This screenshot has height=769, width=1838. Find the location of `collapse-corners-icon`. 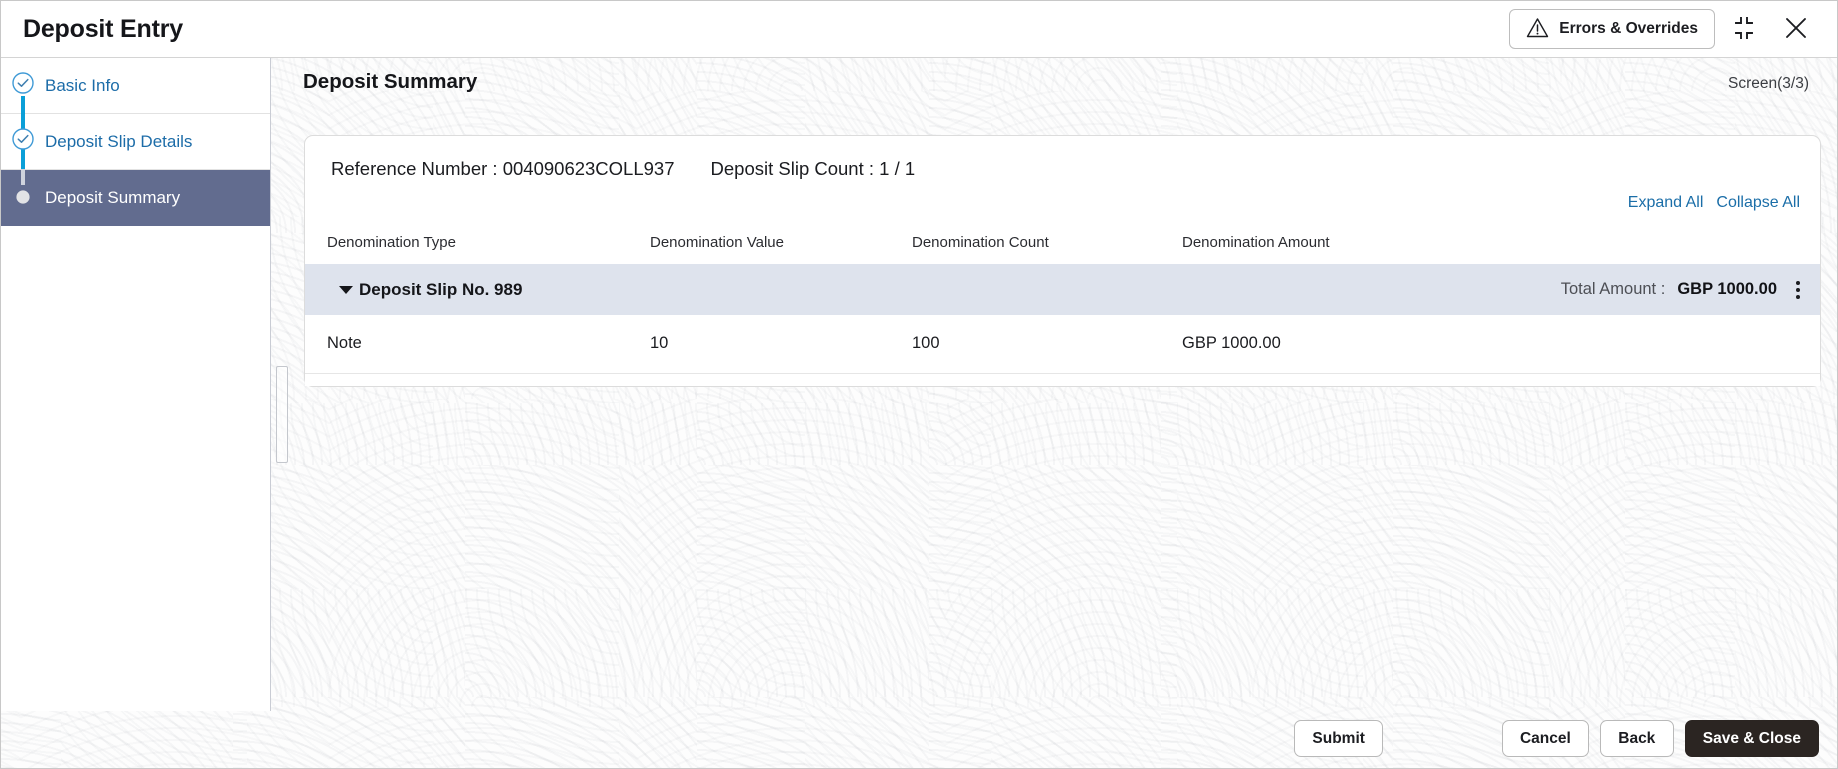

collapse-corners-icon is located at coordinates (1744, 29).